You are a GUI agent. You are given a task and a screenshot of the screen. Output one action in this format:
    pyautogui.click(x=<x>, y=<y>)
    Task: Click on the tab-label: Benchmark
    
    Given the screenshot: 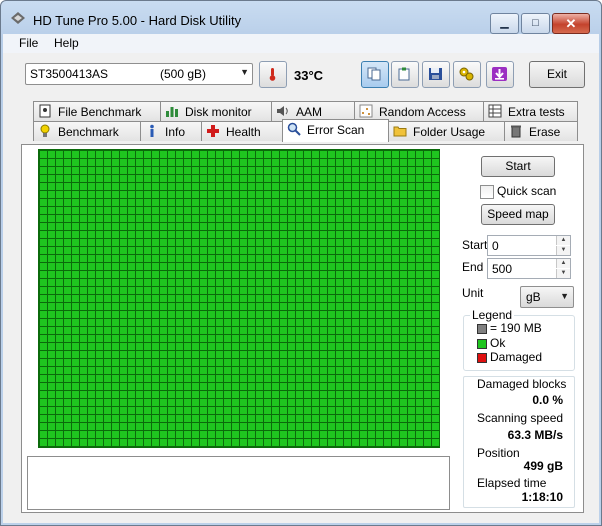 What is the action you would take?
    pyautogui.click(x=88, y=132)
    